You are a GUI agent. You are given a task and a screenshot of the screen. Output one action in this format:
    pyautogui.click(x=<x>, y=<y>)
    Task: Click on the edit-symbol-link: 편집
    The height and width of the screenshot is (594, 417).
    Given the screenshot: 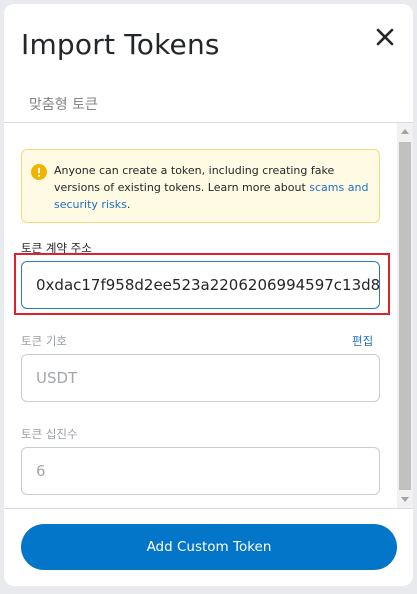 What is the action you would take?
    pyautogui.click(x=362, y=341)
    